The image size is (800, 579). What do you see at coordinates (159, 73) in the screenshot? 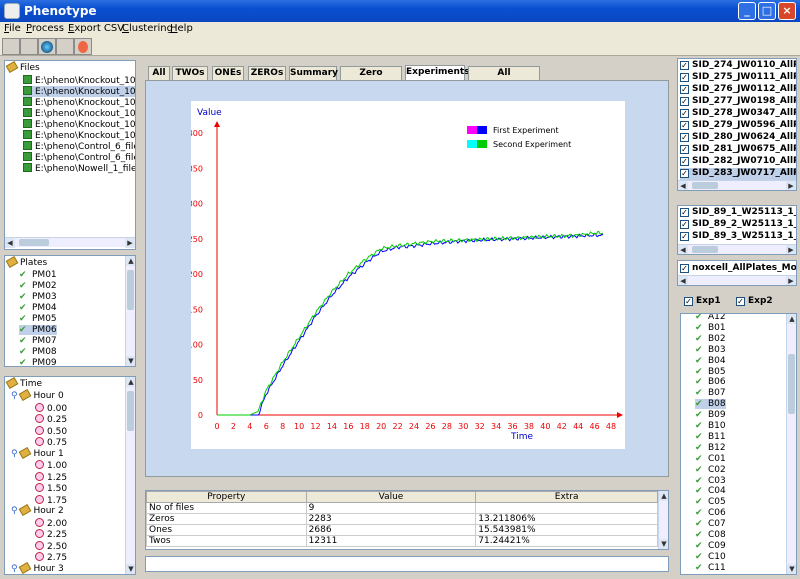
I see `tab-all: All` at bounding box center [159, 73].